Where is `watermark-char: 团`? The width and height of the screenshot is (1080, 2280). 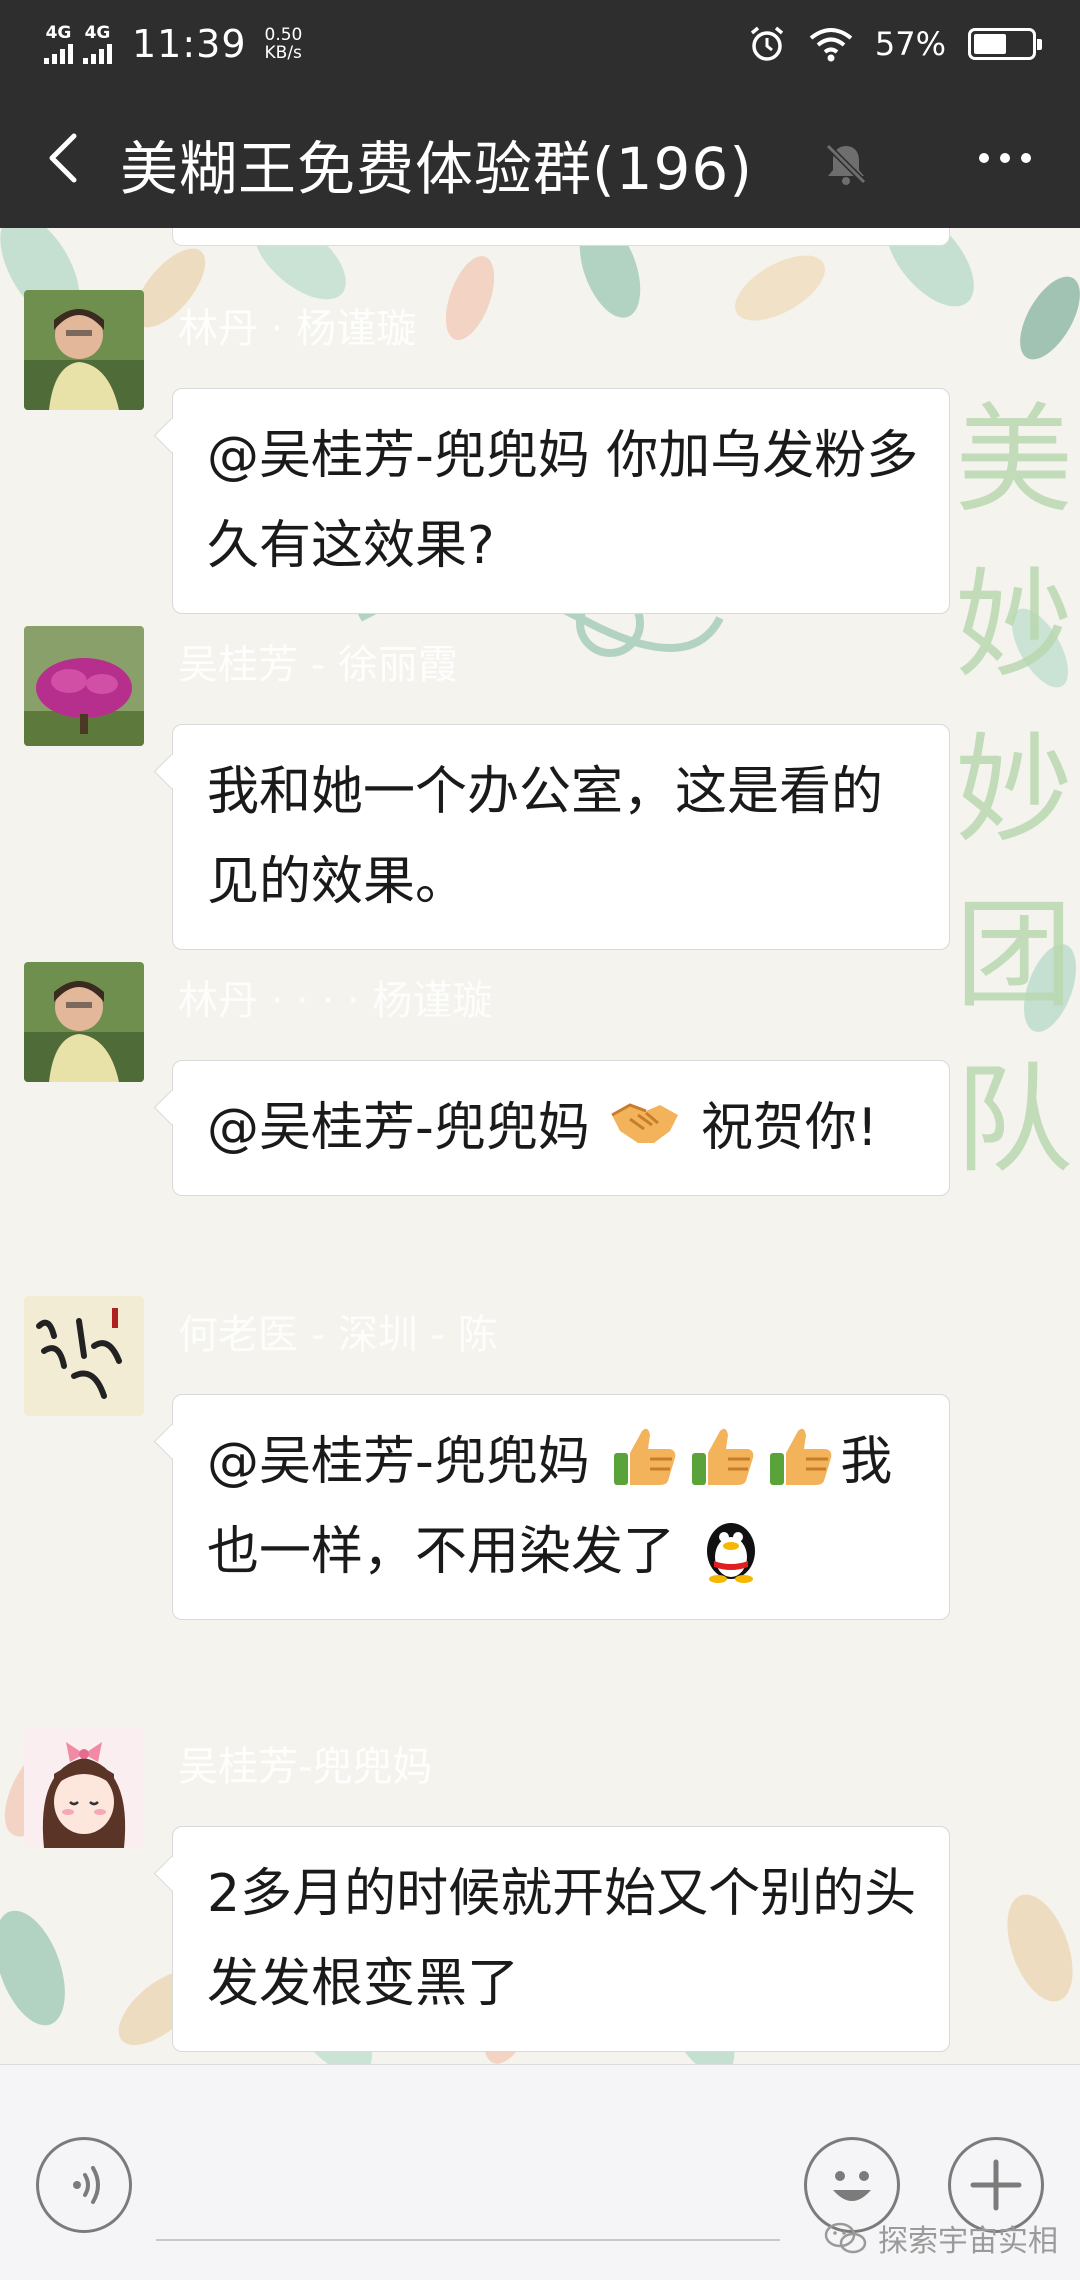
watermark-char: 团 is located at coordinates (1013, 955).